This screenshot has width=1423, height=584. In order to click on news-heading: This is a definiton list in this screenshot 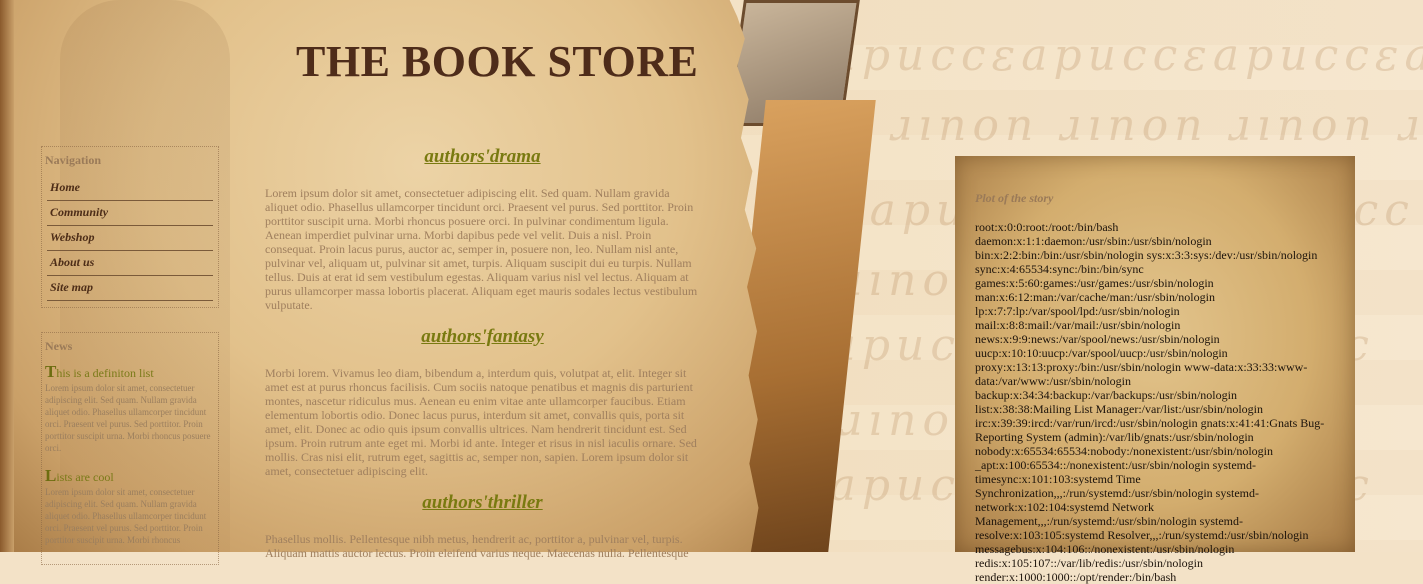, I will do `click(130, 372)`.